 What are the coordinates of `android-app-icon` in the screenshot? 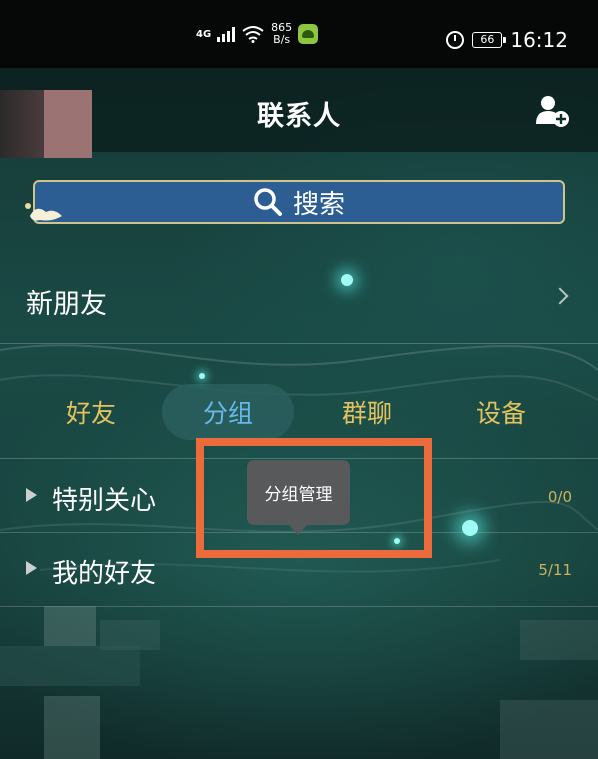 It's located at (308, 34).